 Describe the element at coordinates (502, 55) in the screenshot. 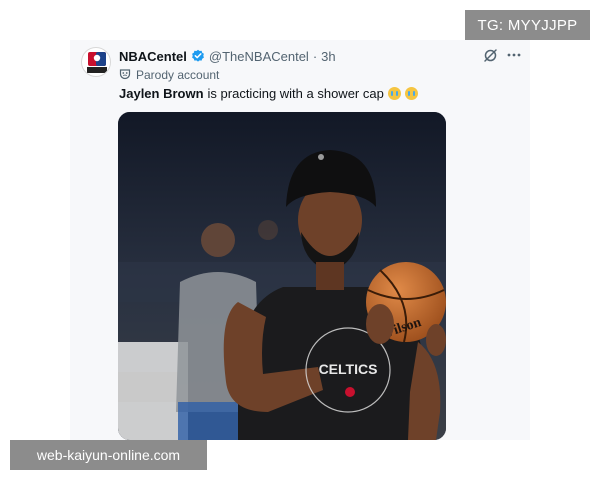

I see `tweet-actions-top` at that location.